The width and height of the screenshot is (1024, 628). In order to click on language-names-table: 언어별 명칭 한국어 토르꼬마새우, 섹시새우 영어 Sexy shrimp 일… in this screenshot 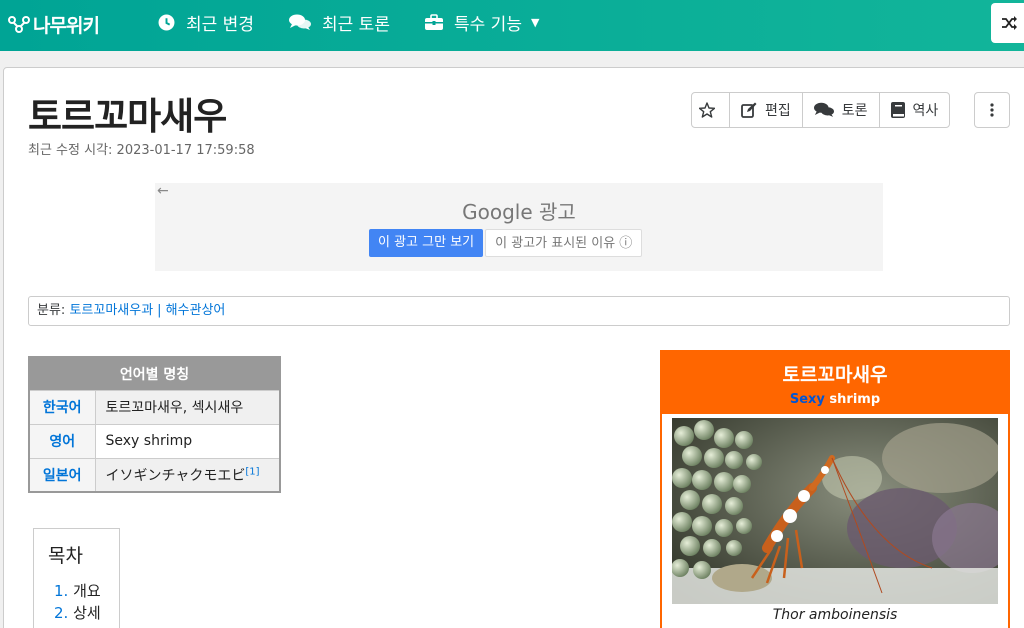, I will do `click(154, 424)`.